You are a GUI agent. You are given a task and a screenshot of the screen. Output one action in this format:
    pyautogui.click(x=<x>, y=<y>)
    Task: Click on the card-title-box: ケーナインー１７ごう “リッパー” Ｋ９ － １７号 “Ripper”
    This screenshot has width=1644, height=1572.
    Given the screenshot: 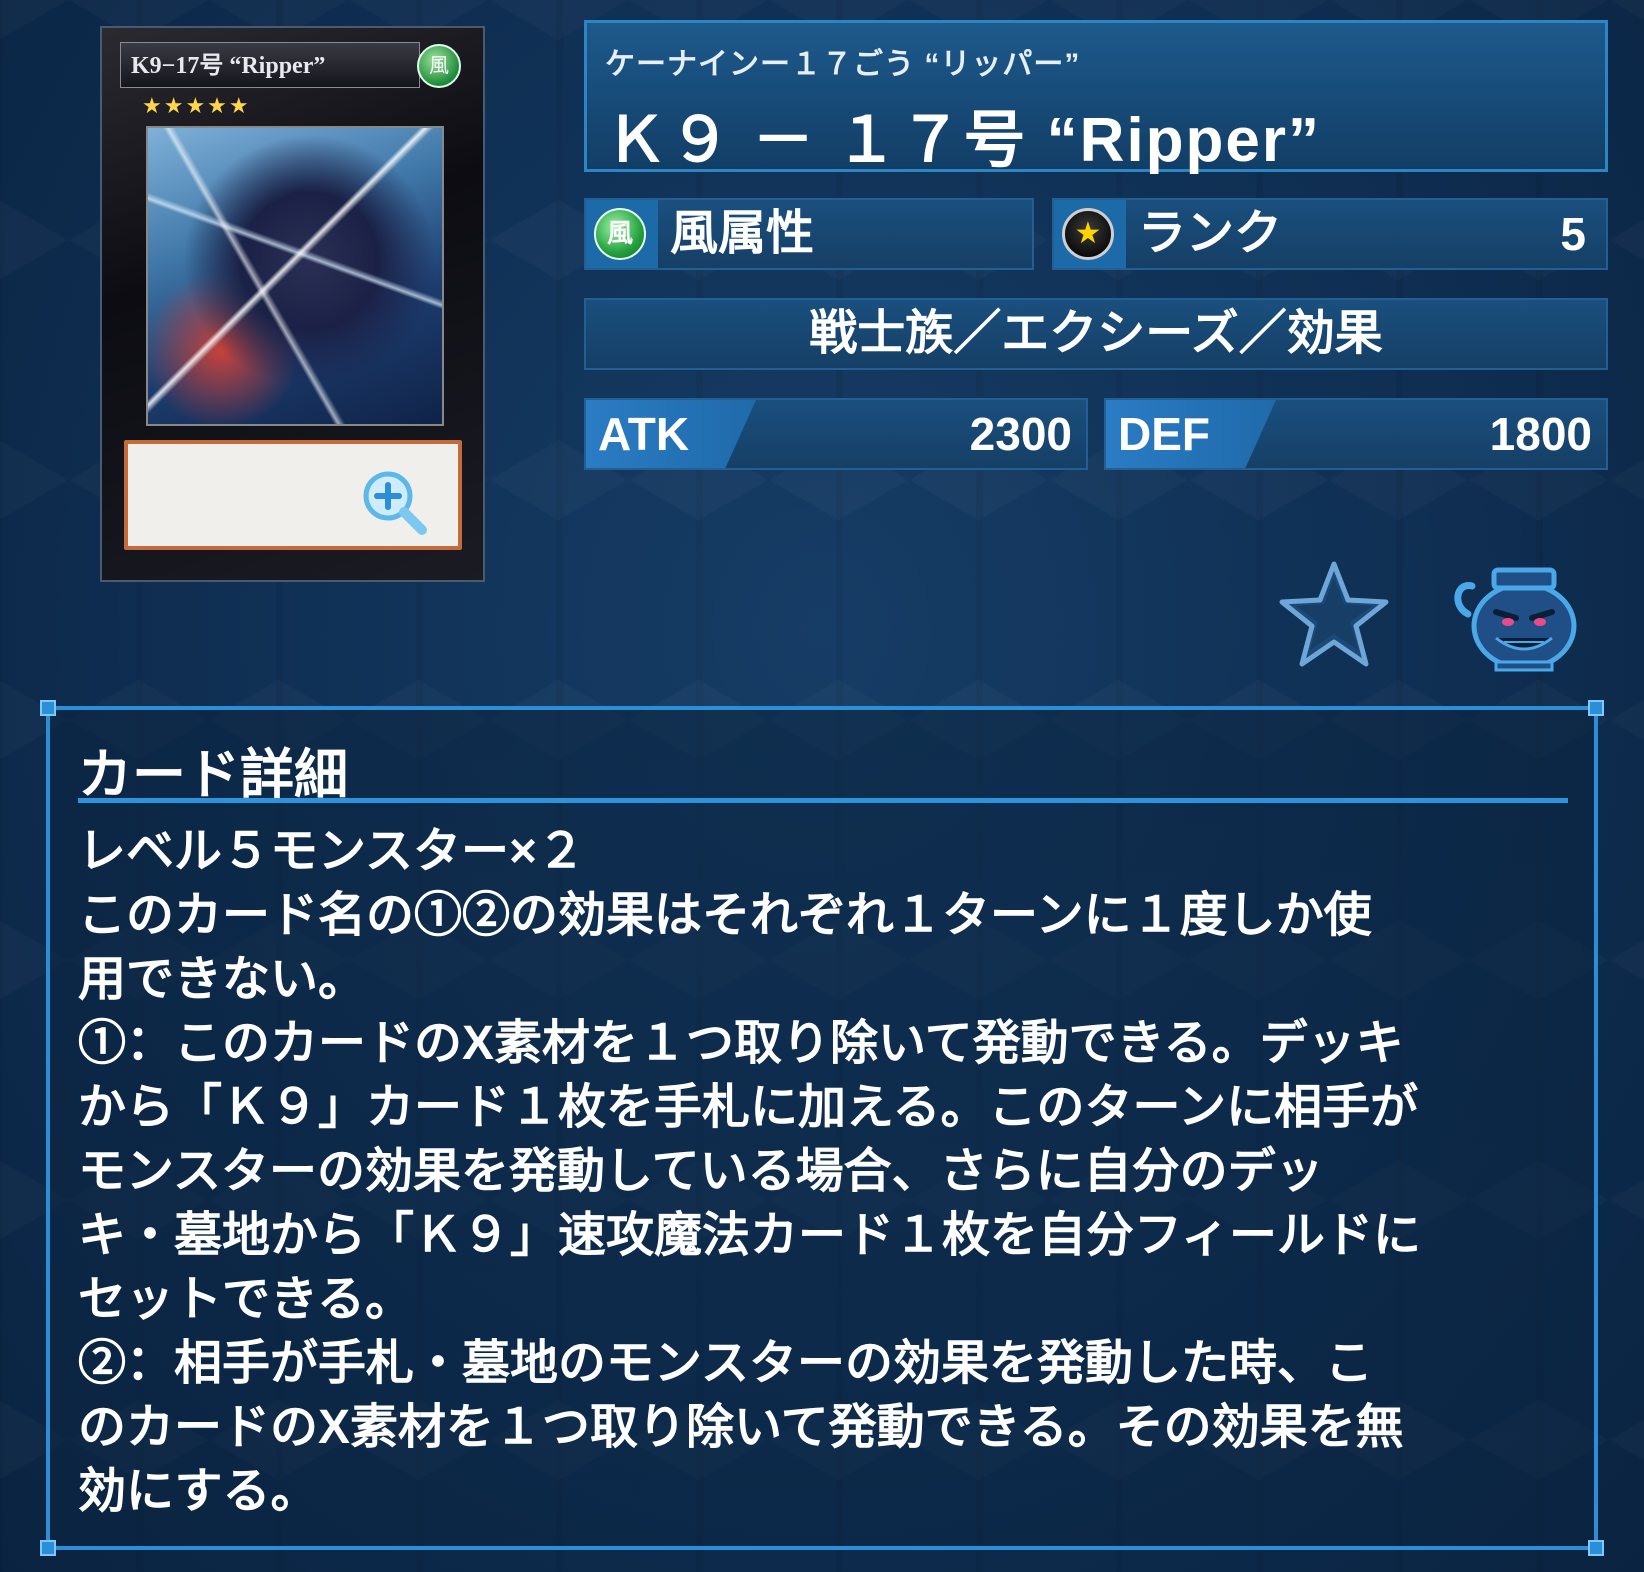 What is the action you would take?
    pyautogui.click(x=1096, y=97)
    